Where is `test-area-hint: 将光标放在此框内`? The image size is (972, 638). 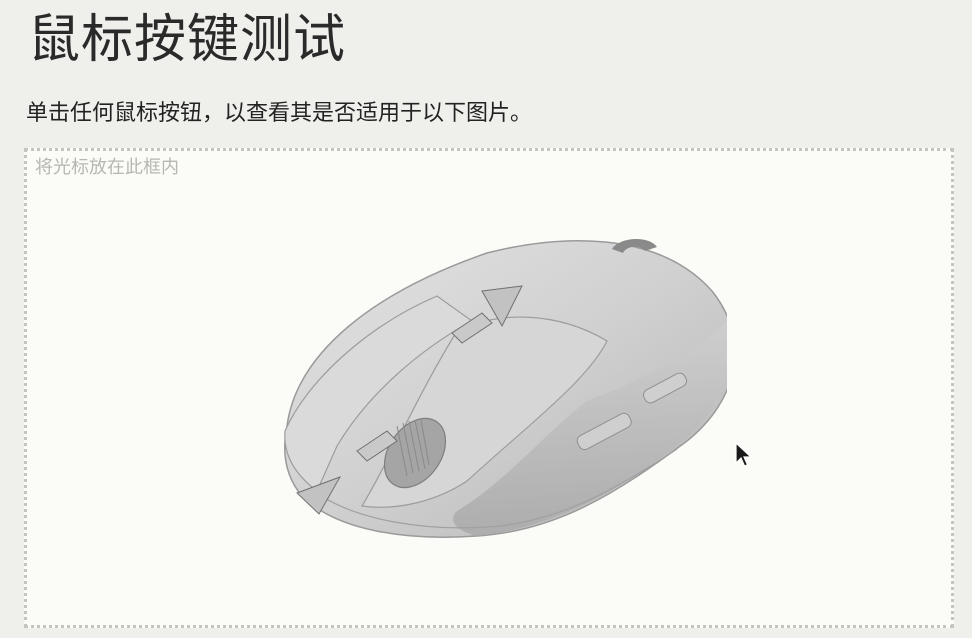
test-area-hint: 将光标放在此框内 is located at coordinates (107, 167).